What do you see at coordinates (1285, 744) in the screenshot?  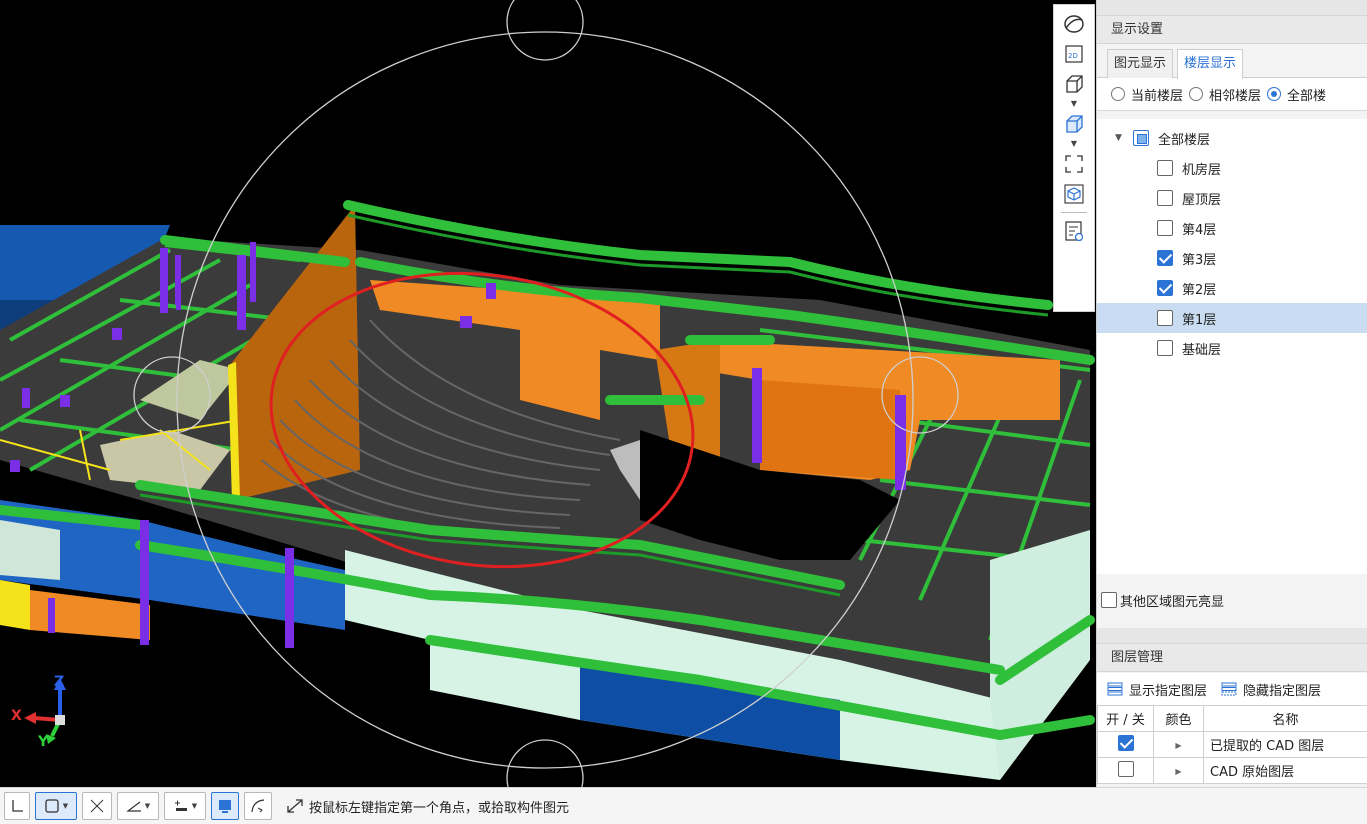 I see `layer-name: 已提取的 CAD 图层` at bounding box center [1285, 744].